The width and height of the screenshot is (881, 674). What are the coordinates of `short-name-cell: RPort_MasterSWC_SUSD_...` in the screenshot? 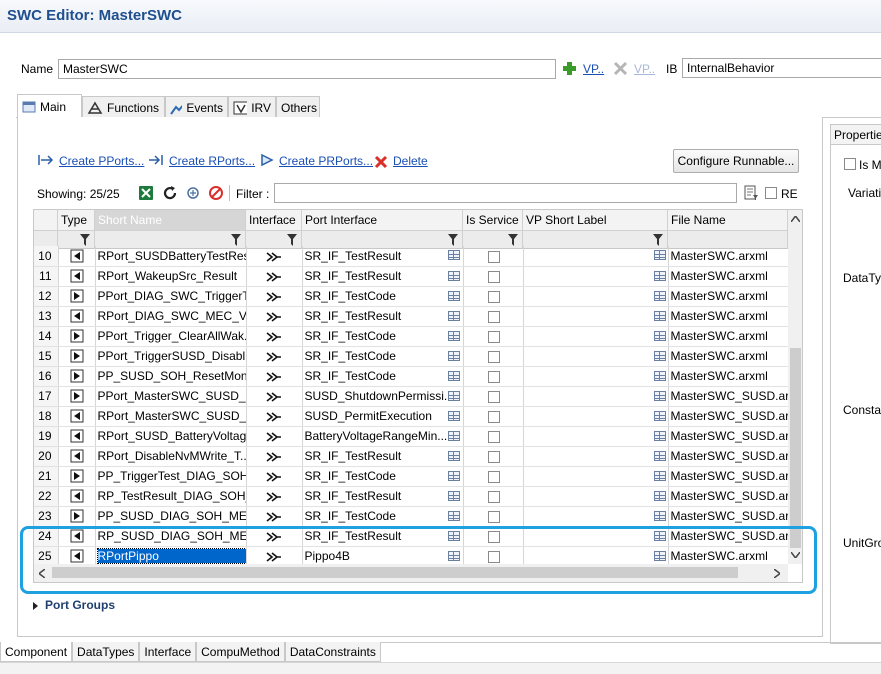 It's located at (171, 416).